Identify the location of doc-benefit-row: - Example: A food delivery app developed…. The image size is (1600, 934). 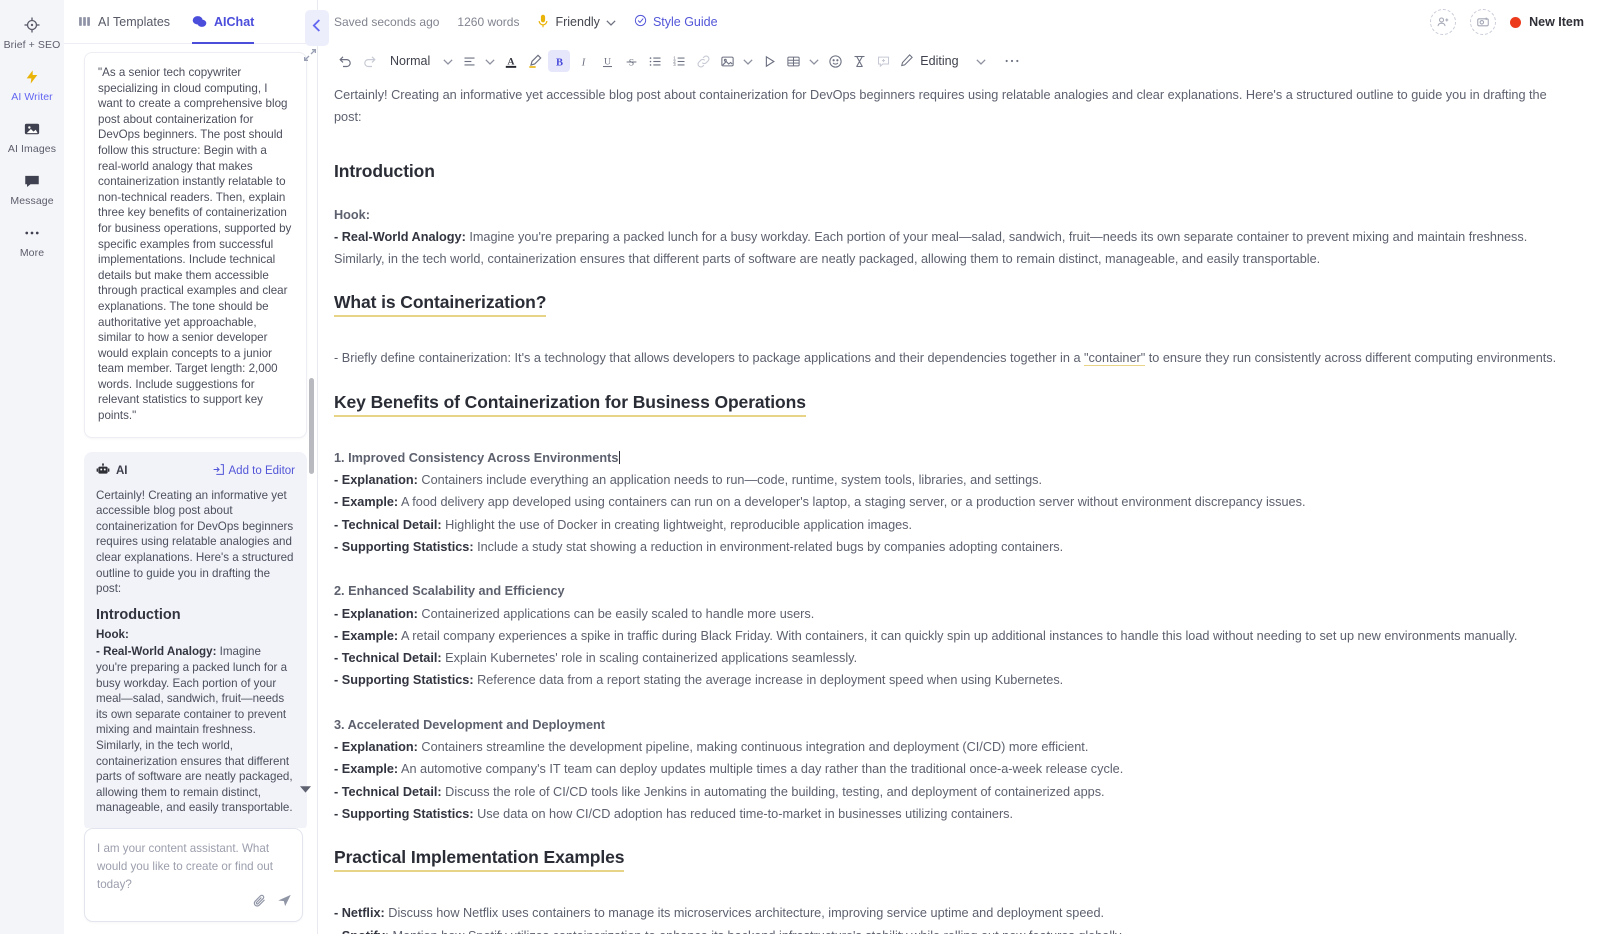
(947, 502).